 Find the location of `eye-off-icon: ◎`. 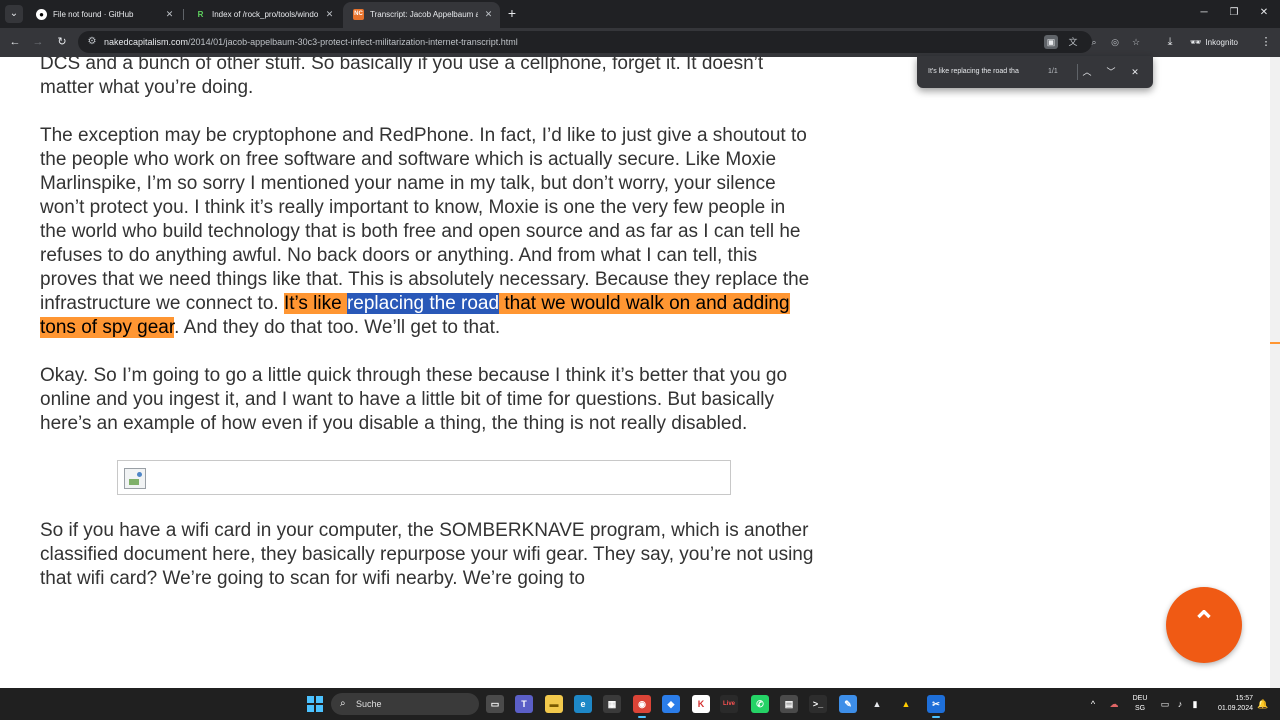

eye-off-icon: ◎ is located at coordinates (1115, 42).